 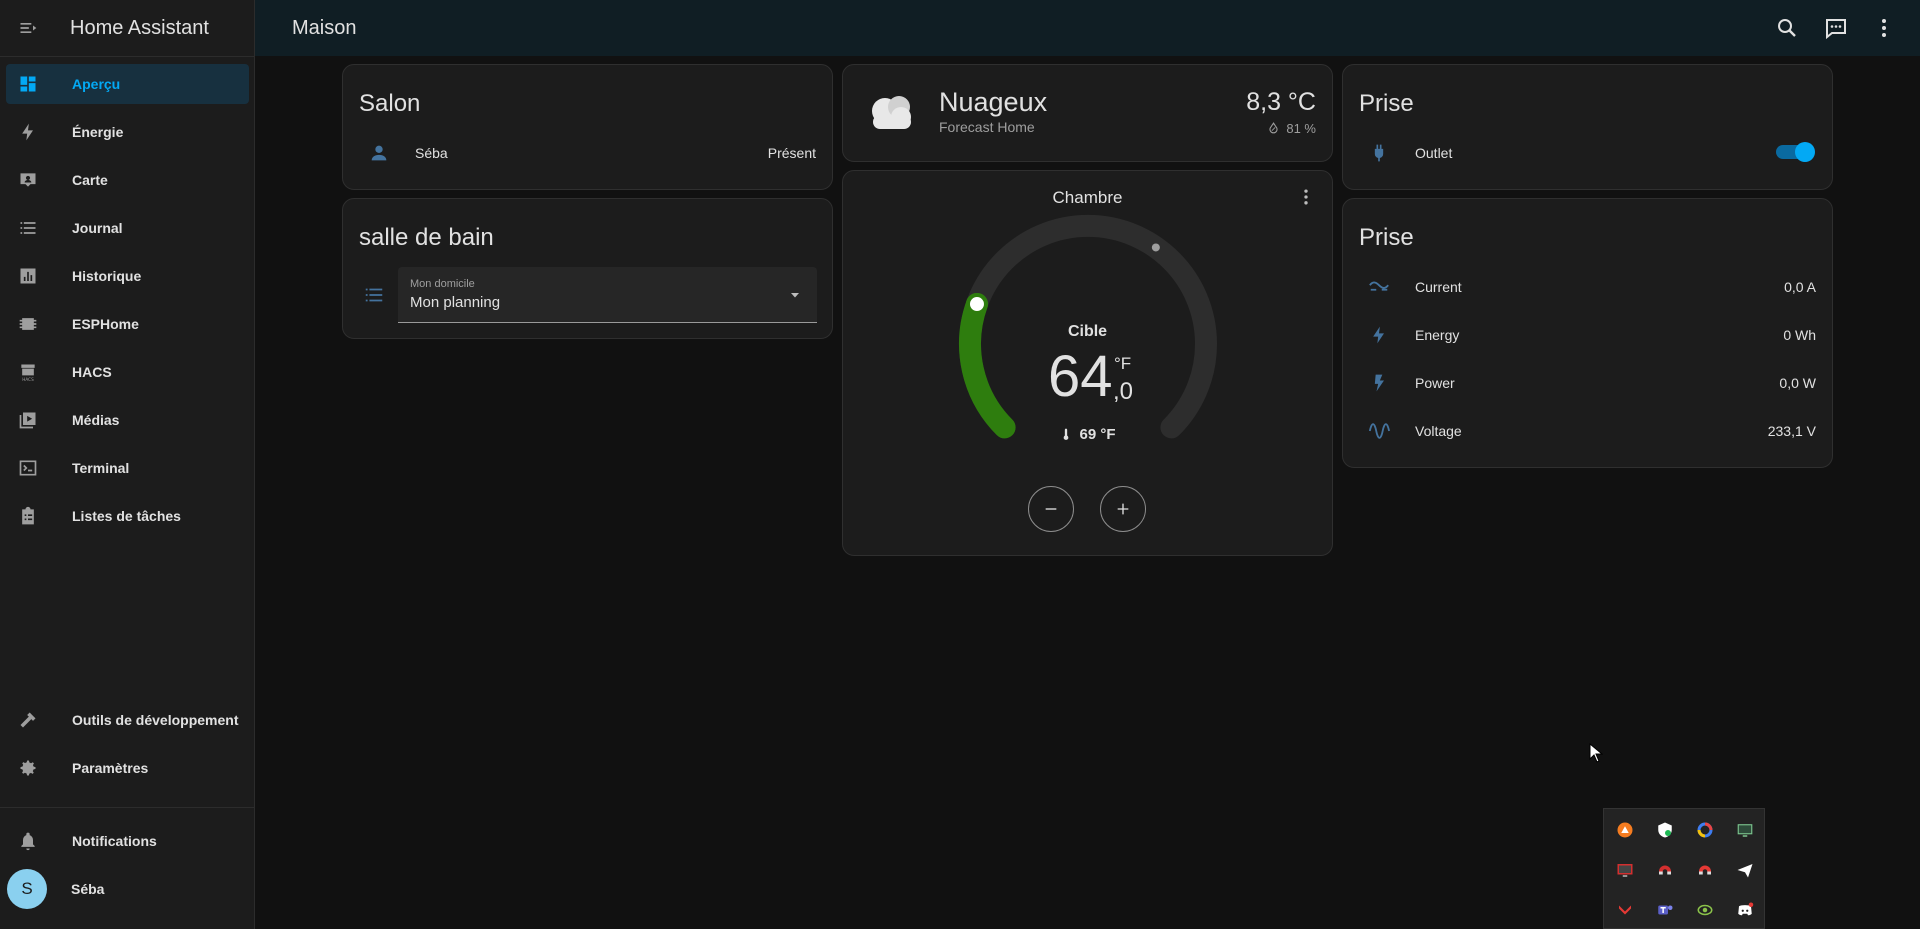 I want to click on card-weather: Nuageux Forecast Home 8,3 °C 81 %, so click(x=1087, y=113).